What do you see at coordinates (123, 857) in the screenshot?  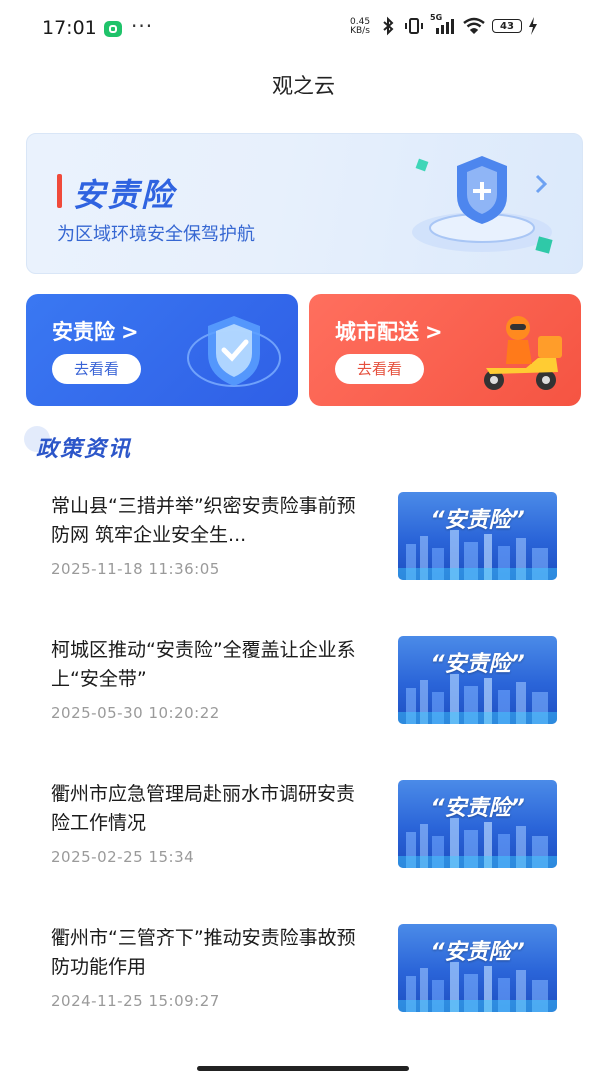 I see `news-date: 2025-02-25 15:34` at bounding box center [123, 857].